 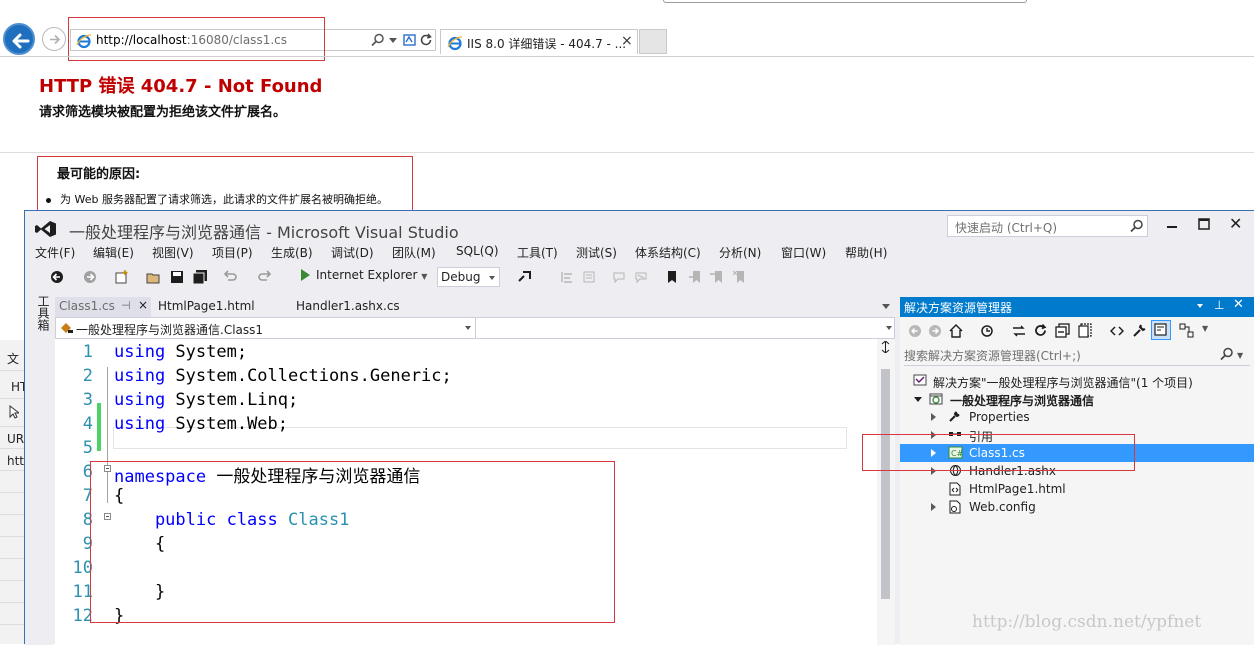 I want to click on browser-divider, so click(x=627, y=56).